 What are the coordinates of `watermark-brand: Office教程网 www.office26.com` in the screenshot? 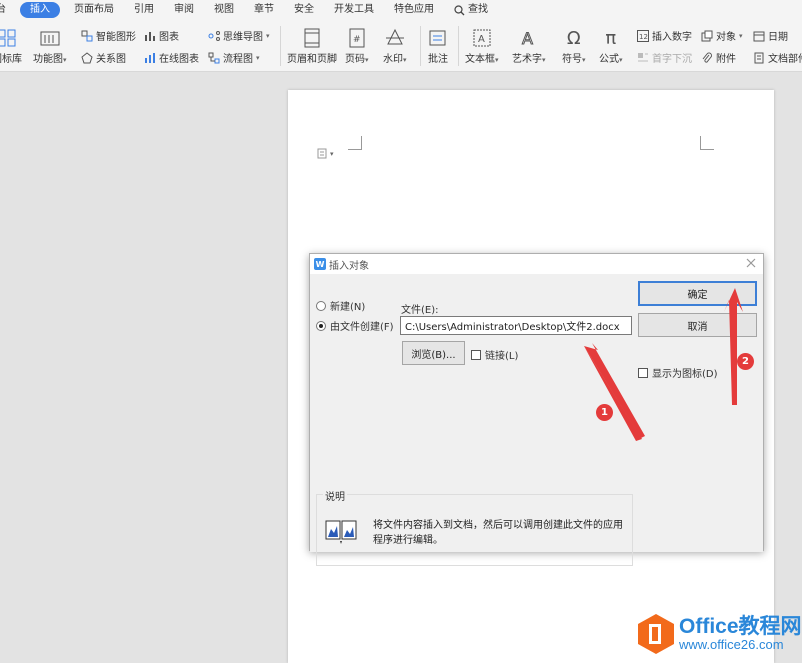 It's located at (719, 634).